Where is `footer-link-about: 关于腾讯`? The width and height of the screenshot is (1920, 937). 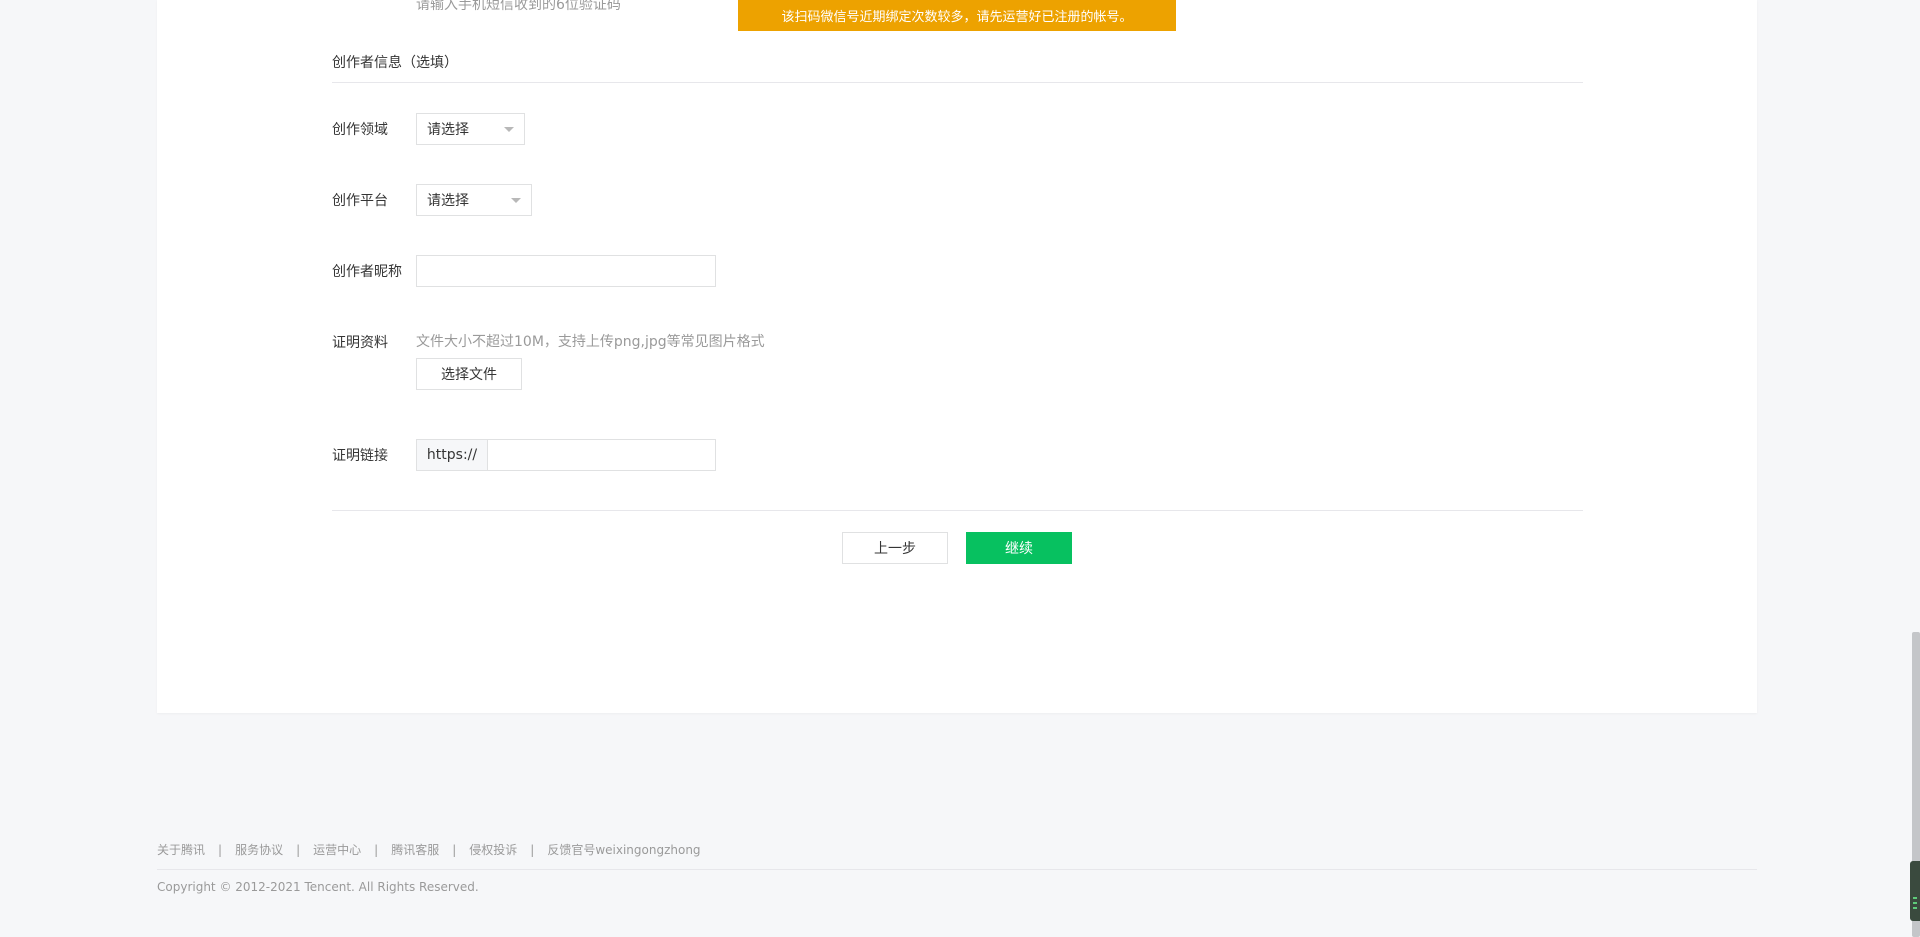 footer-link-about: 关于腾讯 is located at coordinates (181, 849).